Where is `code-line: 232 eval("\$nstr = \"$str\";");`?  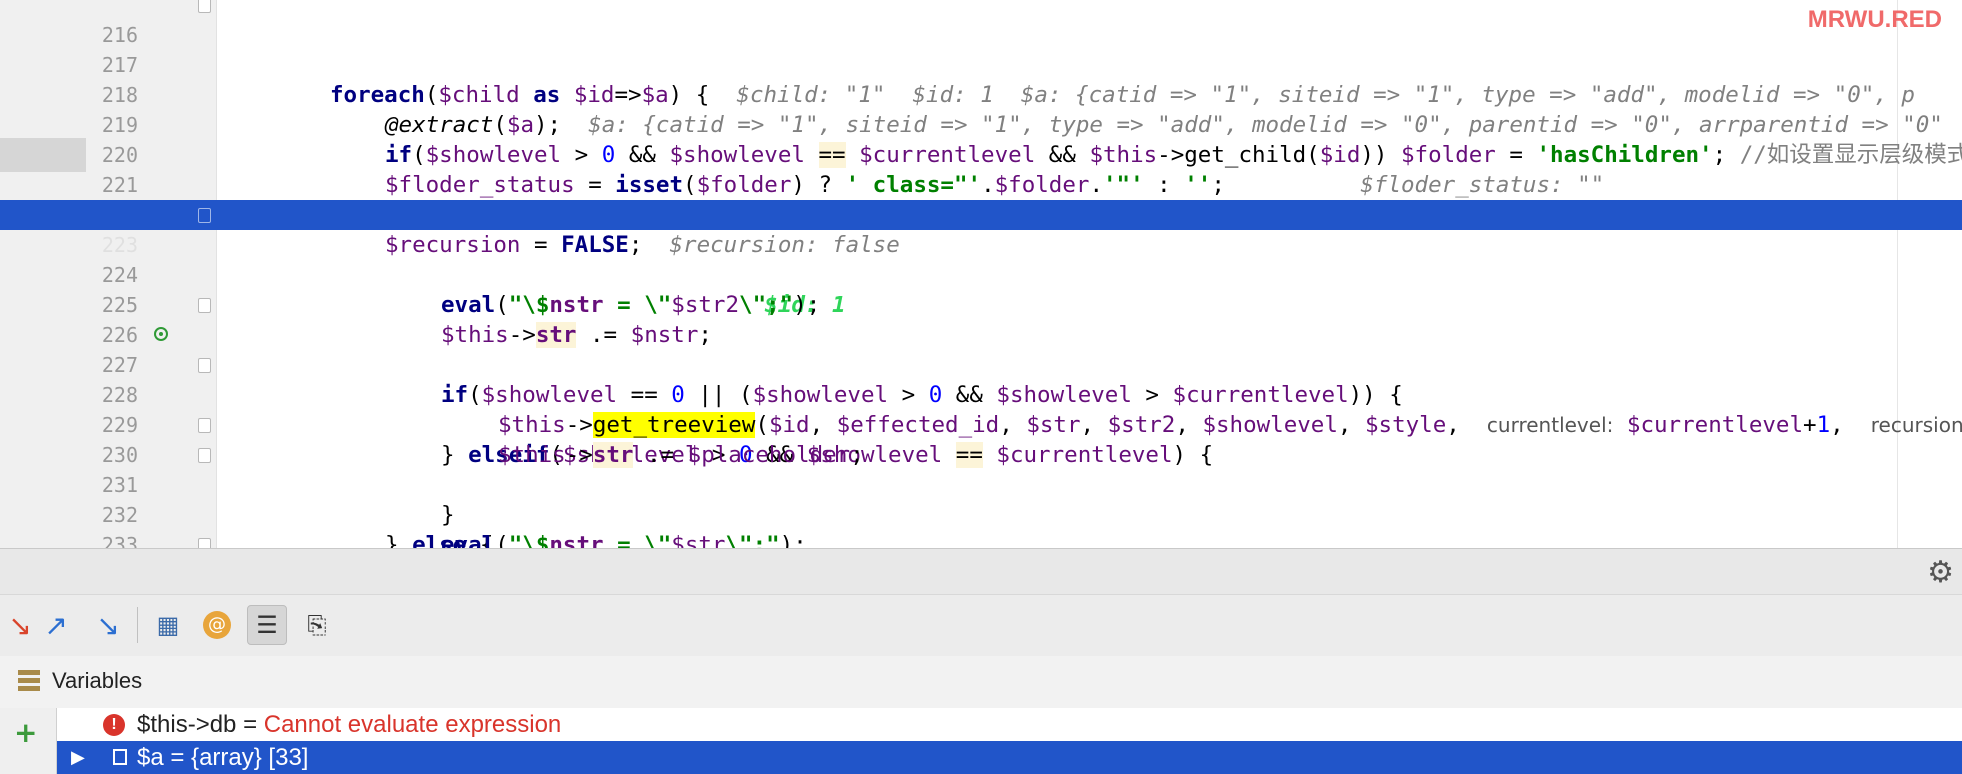
code-line: 232 eval("\$nstr = \"$str\";"); is located at coordinates (981, 509).